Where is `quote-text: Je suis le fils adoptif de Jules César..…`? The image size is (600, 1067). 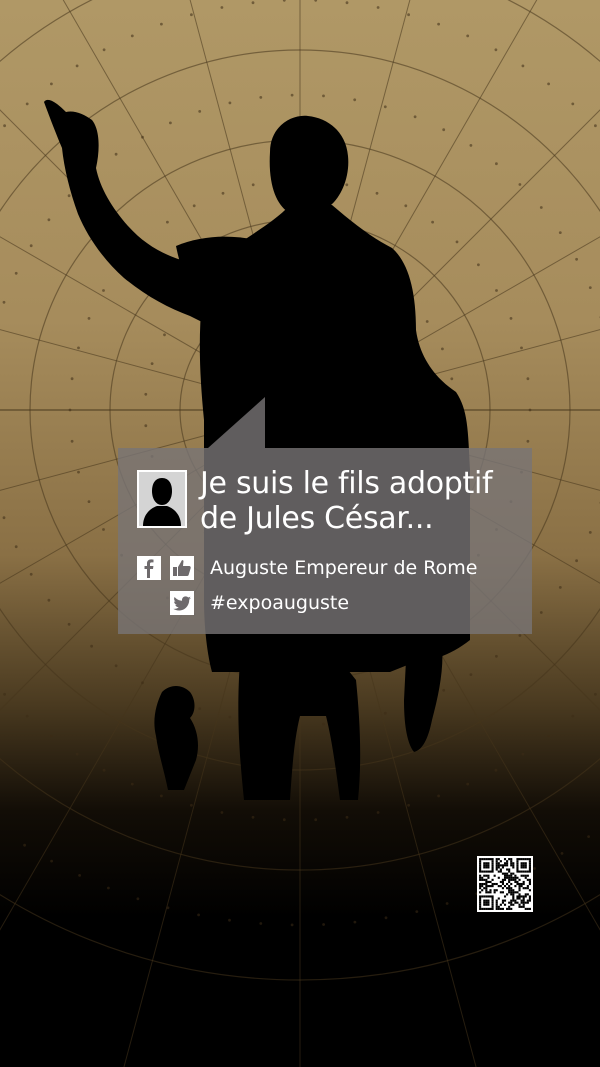 quote-text: Je suis le fils adoptif de Jules César..… is located at coordinates (360, 501).